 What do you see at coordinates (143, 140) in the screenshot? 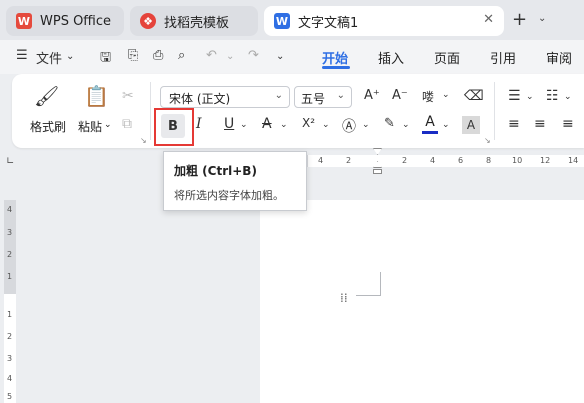
I see `clipboard-expand-icon: ↘` at bounding box center [143, 140].